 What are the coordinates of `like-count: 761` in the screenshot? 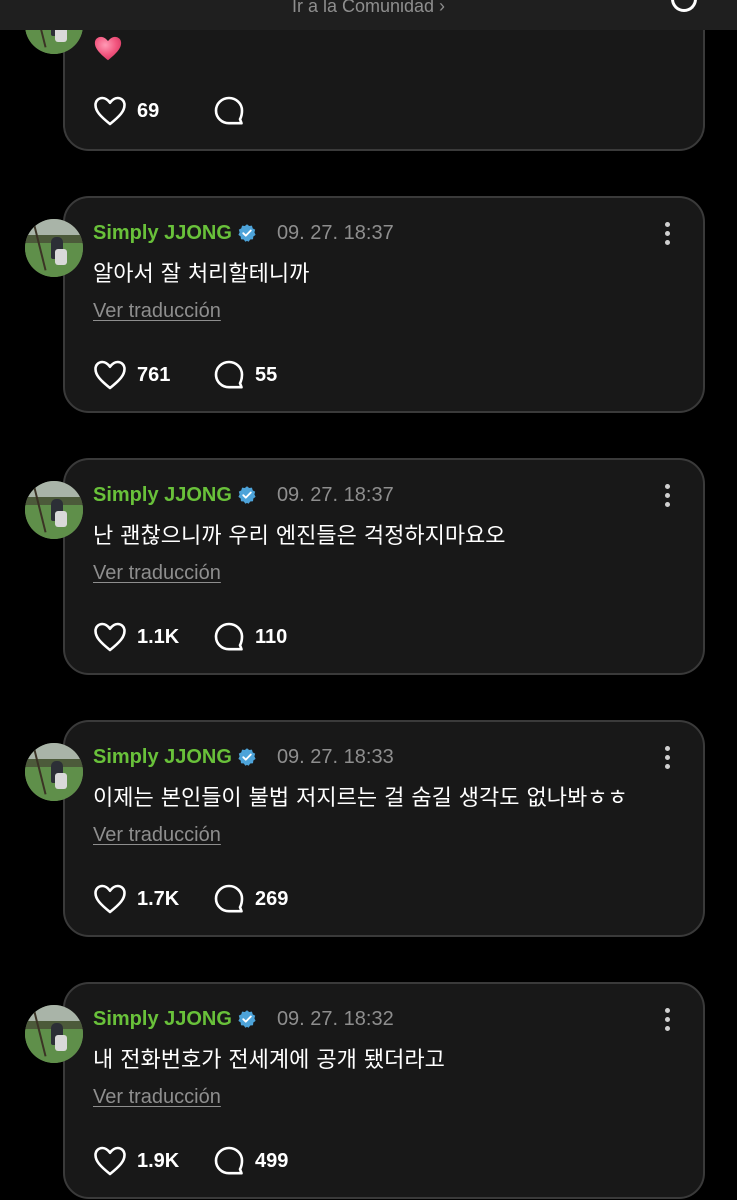 It's located at (154, 374).